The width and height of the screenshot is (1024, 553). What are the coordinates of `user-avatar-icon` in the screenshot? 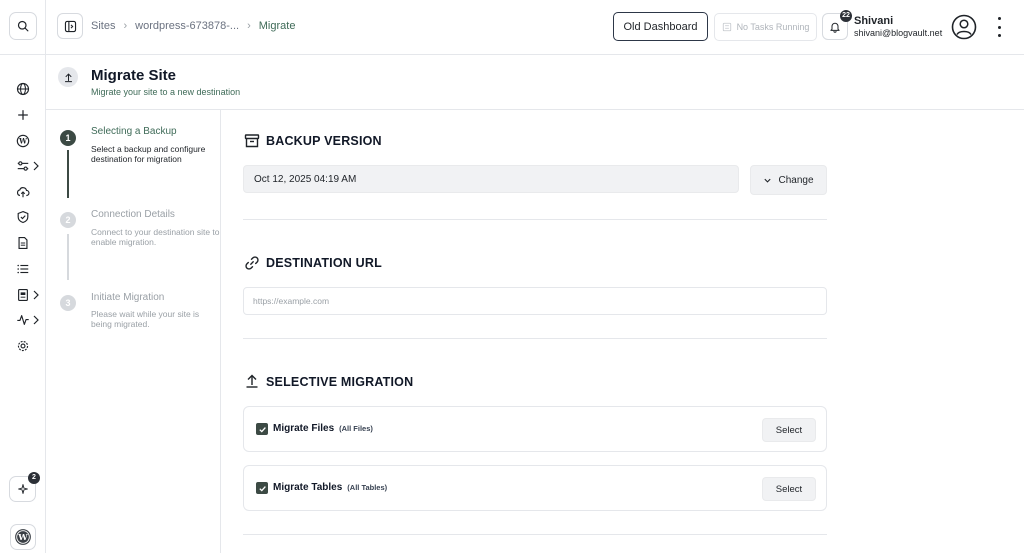 It's located at (964, 27).